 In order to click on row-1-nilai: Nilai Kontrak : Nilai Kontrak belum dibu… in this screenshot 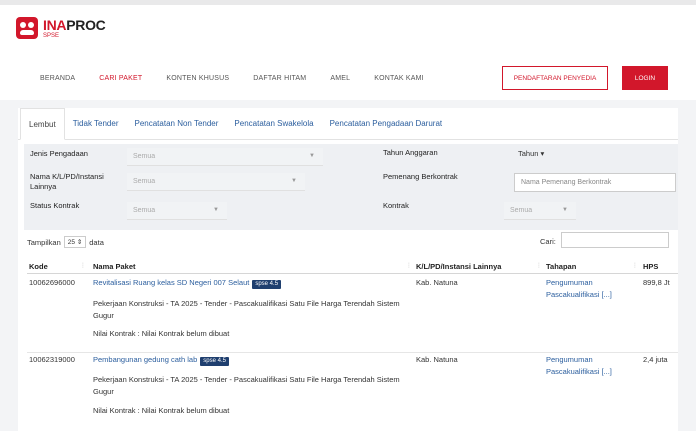, I will do `click(161, 333)`.